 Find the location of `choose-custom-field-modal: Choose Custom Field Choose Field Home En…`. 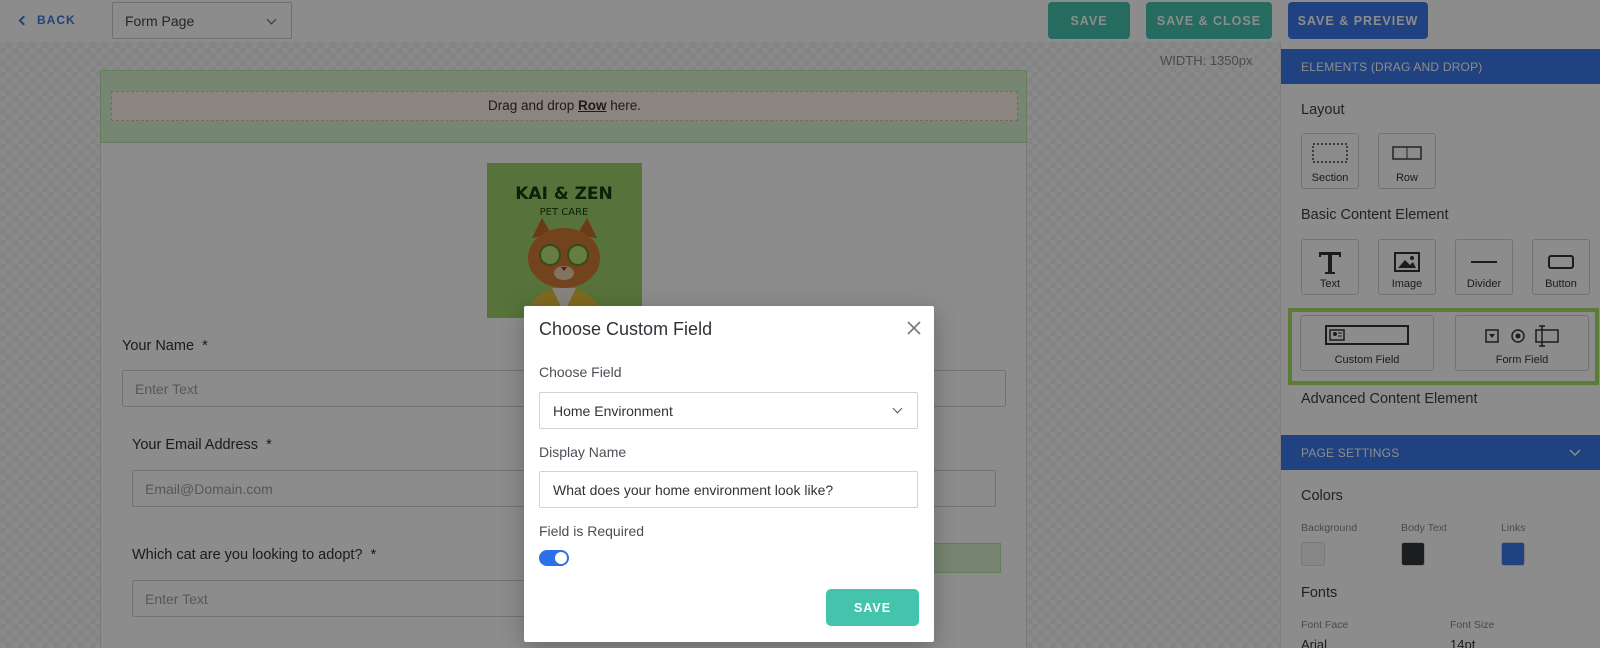

choose-custom-field-modal: Choose Custom Field Choose Field Home En… is located at coordinates (729, 474).